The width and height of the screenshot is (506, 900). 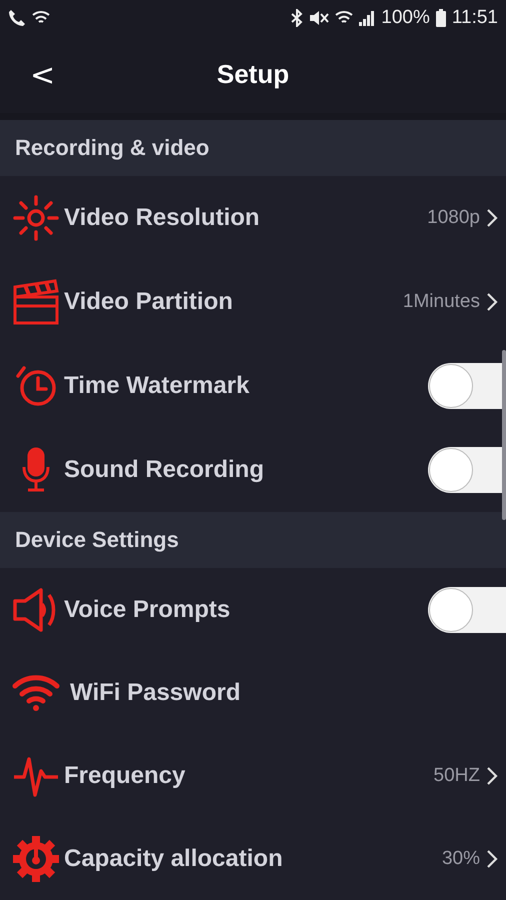 What do you see at coordinates (253, 858) in the screenshot?
I see `setting-label: Capacity allocation` at bounding box center [253, 858].